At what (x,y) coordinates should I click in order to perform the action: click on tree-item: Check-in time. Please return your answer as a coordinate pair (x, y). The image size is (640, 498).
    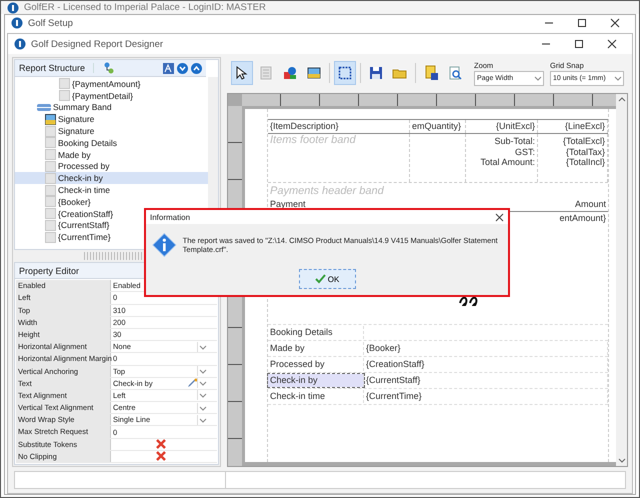
    Looking at the image, I should click on (84, 190).